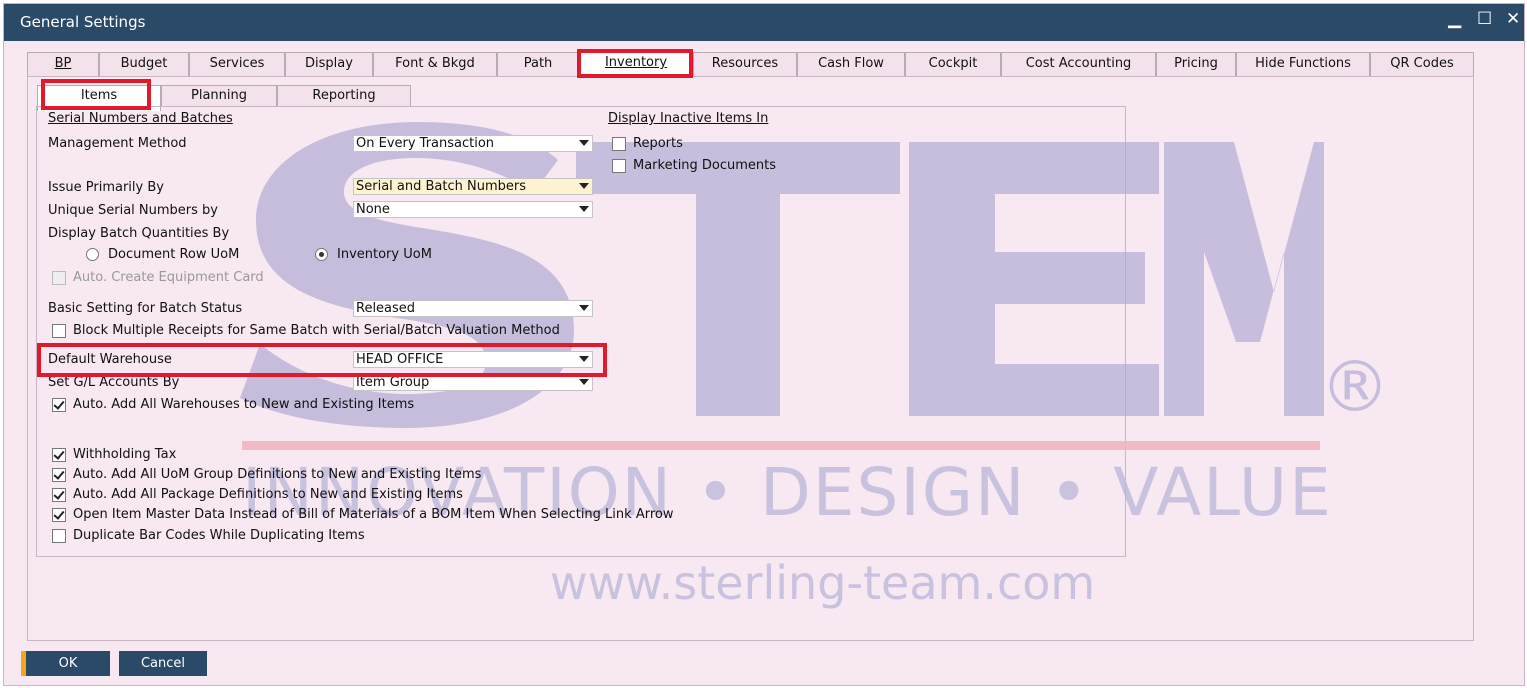 This screenshot has width=1527, height=688. What do you see at coordinates (635, 63) in the screenshot?
I see `inventory-tab-highlight` at bounding box center [635, 63].